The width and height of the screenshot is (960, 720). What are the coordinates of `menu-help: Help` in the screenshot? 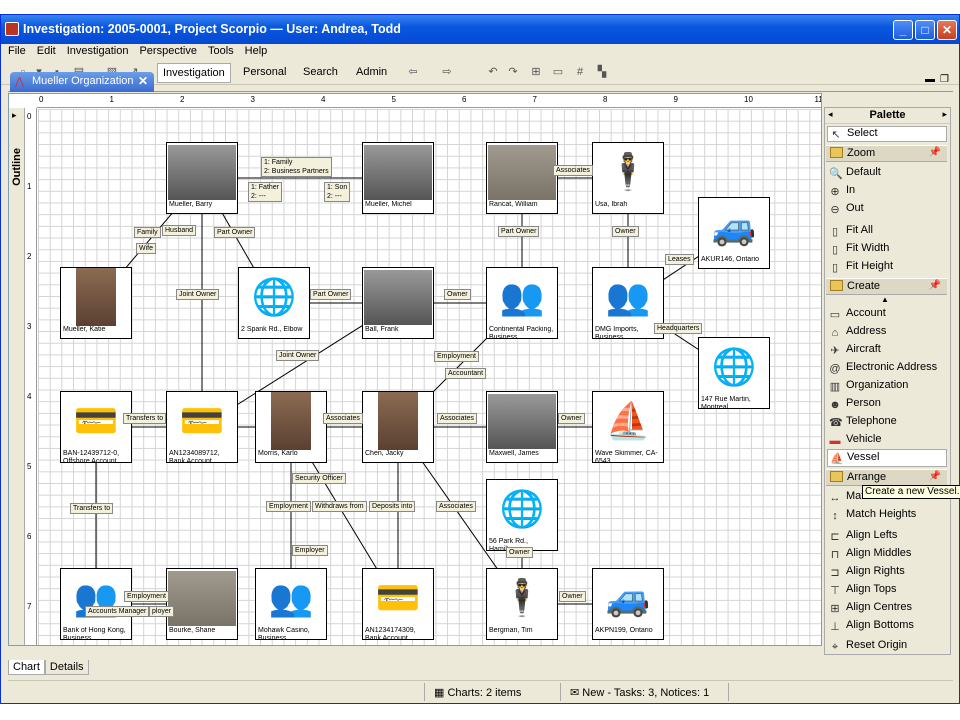 It's located at (255, 50).